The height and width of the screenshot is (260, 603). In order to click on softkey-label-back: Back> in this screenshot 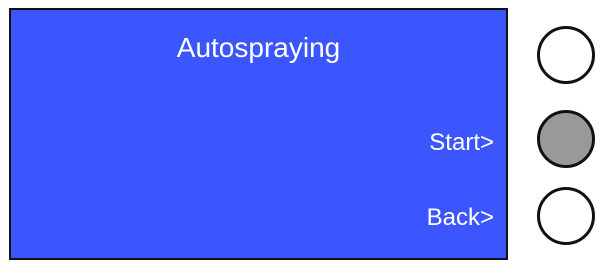, I will do `click(460, 217)`.